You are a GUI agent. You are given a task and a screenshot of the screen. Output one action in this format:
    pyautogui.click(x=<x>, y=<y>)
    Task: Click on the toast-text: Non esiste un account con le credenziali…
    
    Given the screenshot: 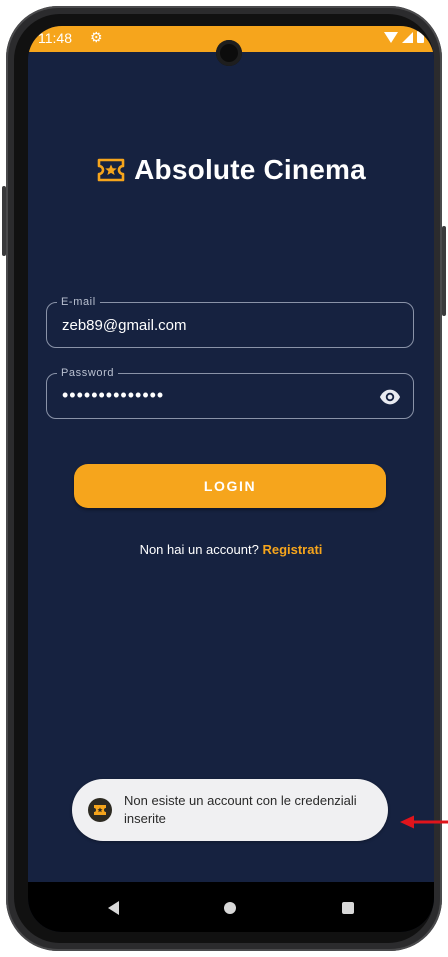 What is the action you would take?
    pyautogui.click(x=240, y=809)
    